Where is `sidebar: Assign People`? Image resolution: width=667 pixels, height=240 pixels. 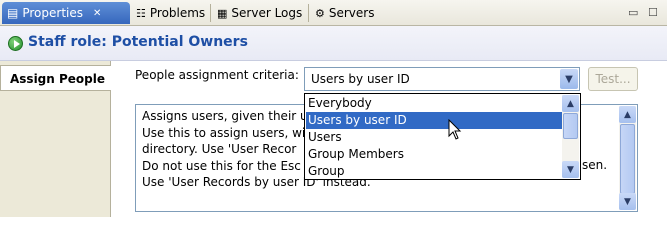 sidebar: Assign People is located at coordinates (55, 139).